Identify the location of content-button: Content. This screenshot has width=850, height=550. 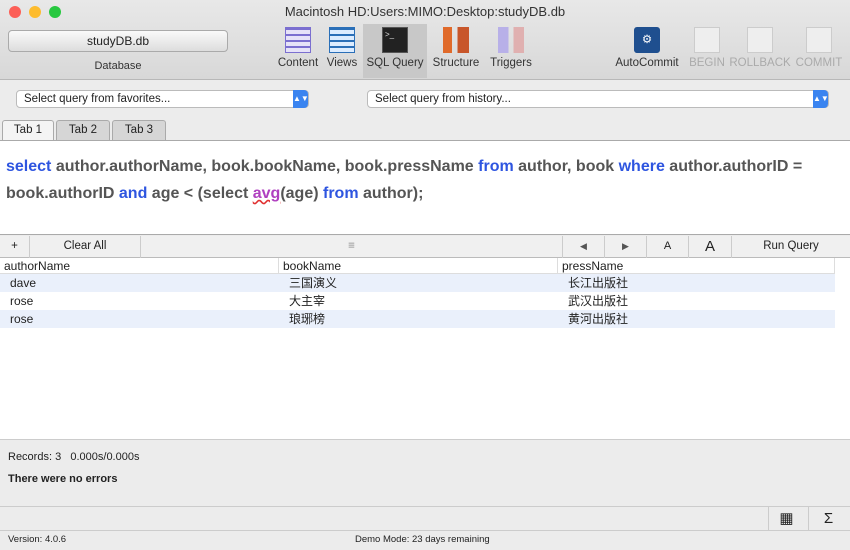
(298, 51).